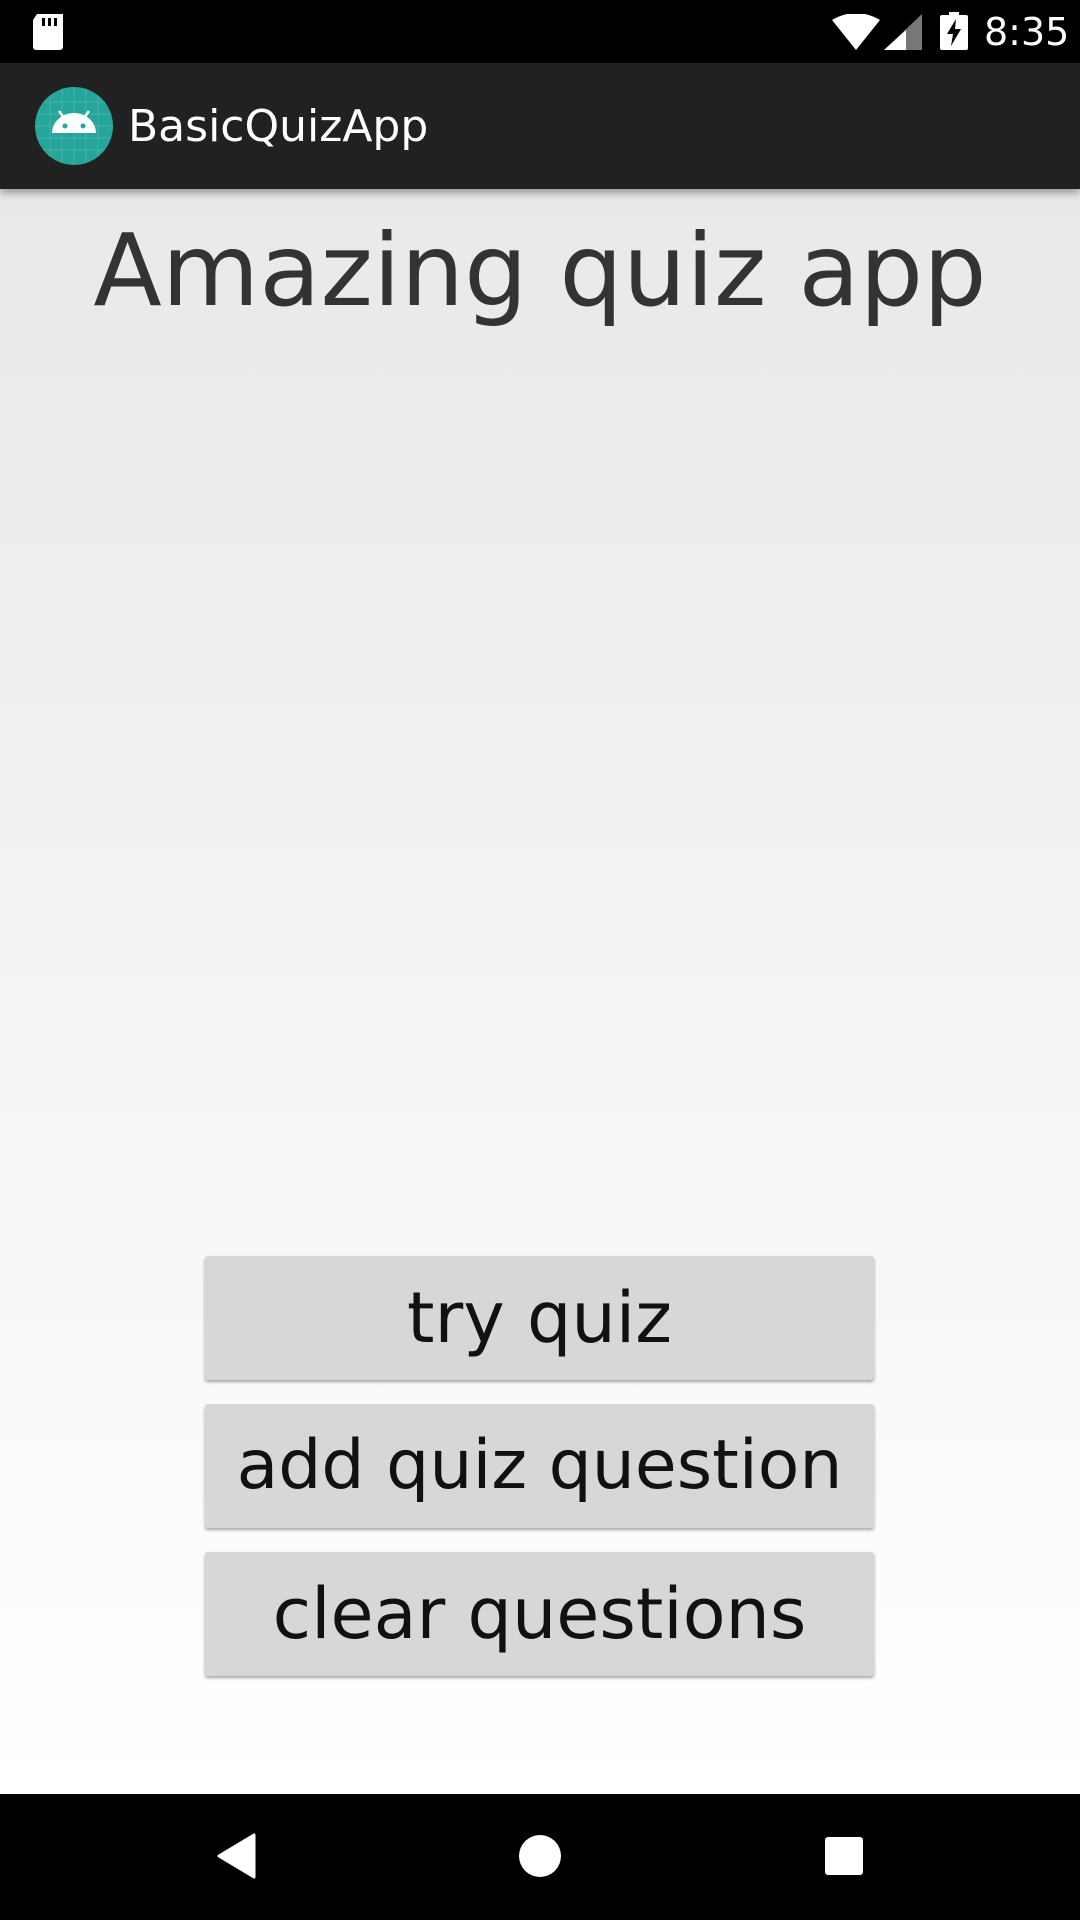 Image resolution: width=1080 pixels, height=1920 pixels. What do you see at coordinates (540, 270) in the screenshot?
I see `page-headline: Amazing quiz app` at bounding box center [540, 270].